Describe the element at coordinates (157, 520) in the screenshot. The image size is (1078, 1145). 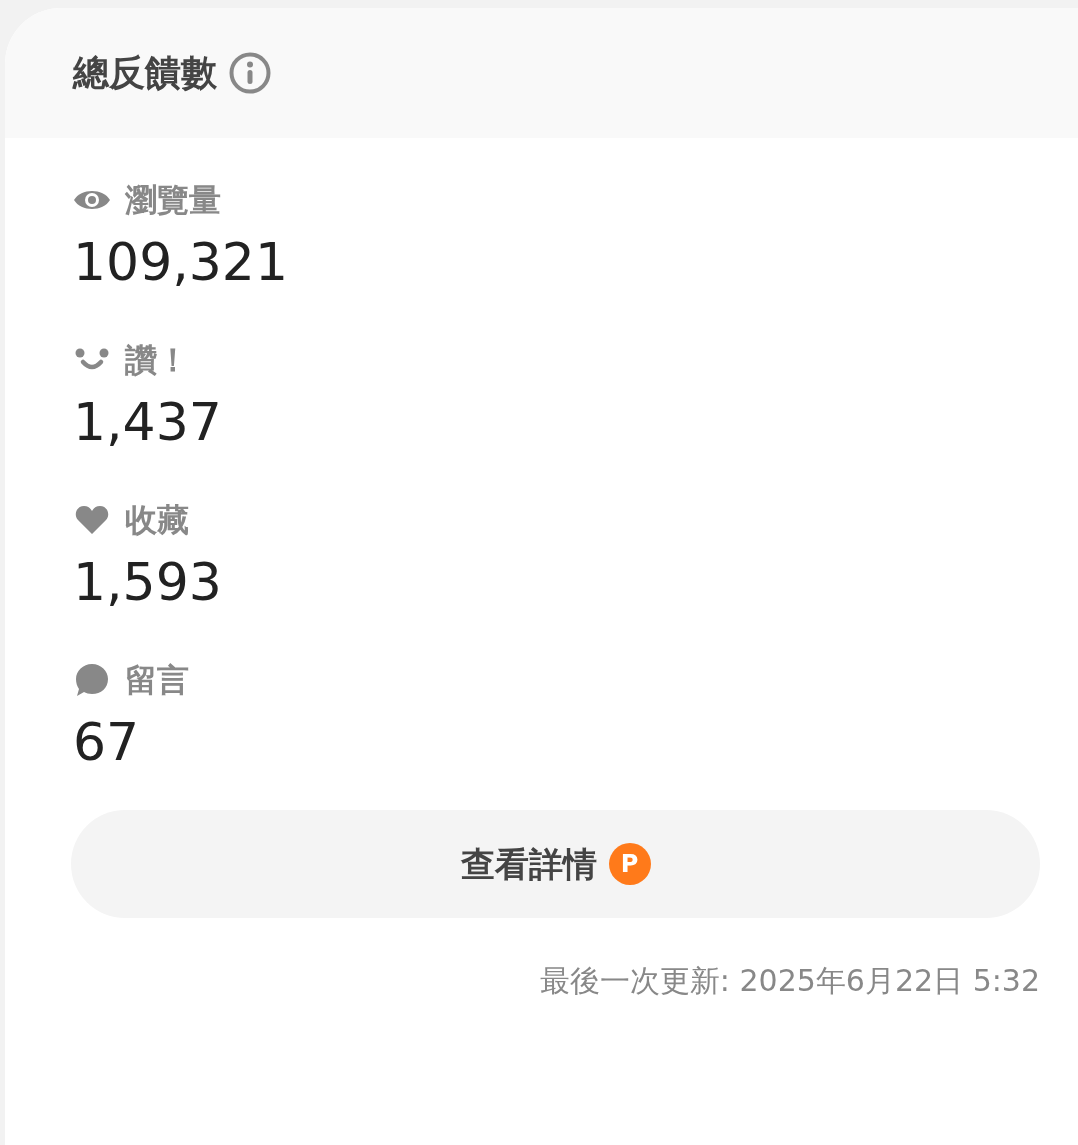
I see `stat-label: 收藏` at that location.